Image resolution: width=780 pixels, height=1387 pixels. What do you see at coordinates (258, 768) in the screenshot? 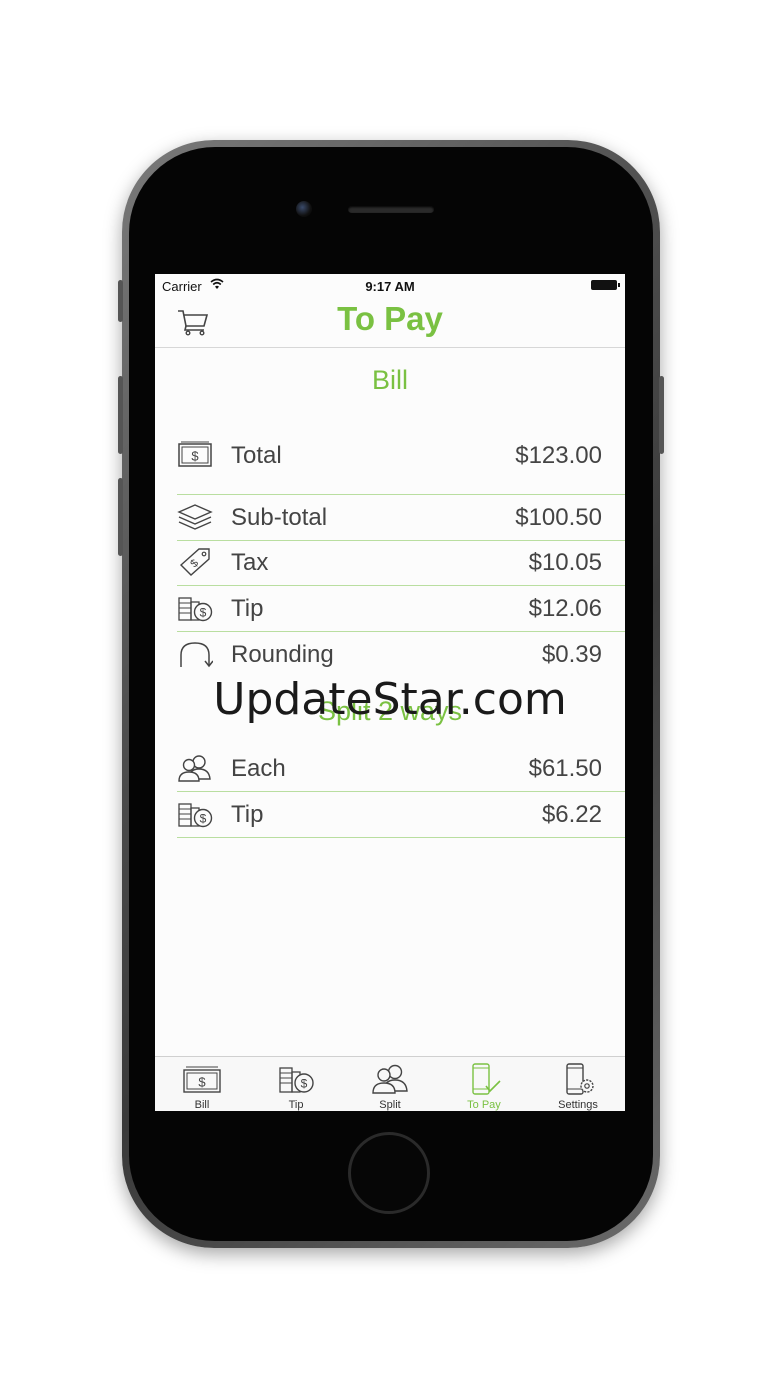
I see `each-label: Each` at bounding box center [258, 768].